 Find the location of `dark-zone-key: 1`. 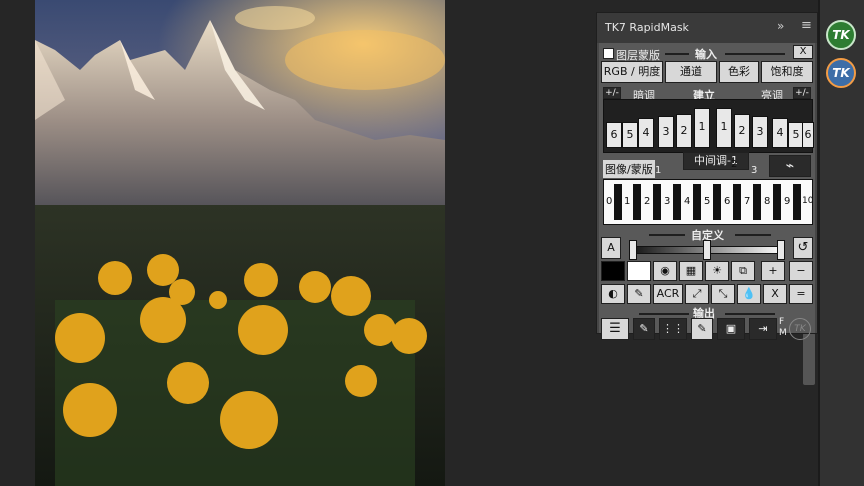

dark-zone-key: 1 is located at coordinates (702, 128).